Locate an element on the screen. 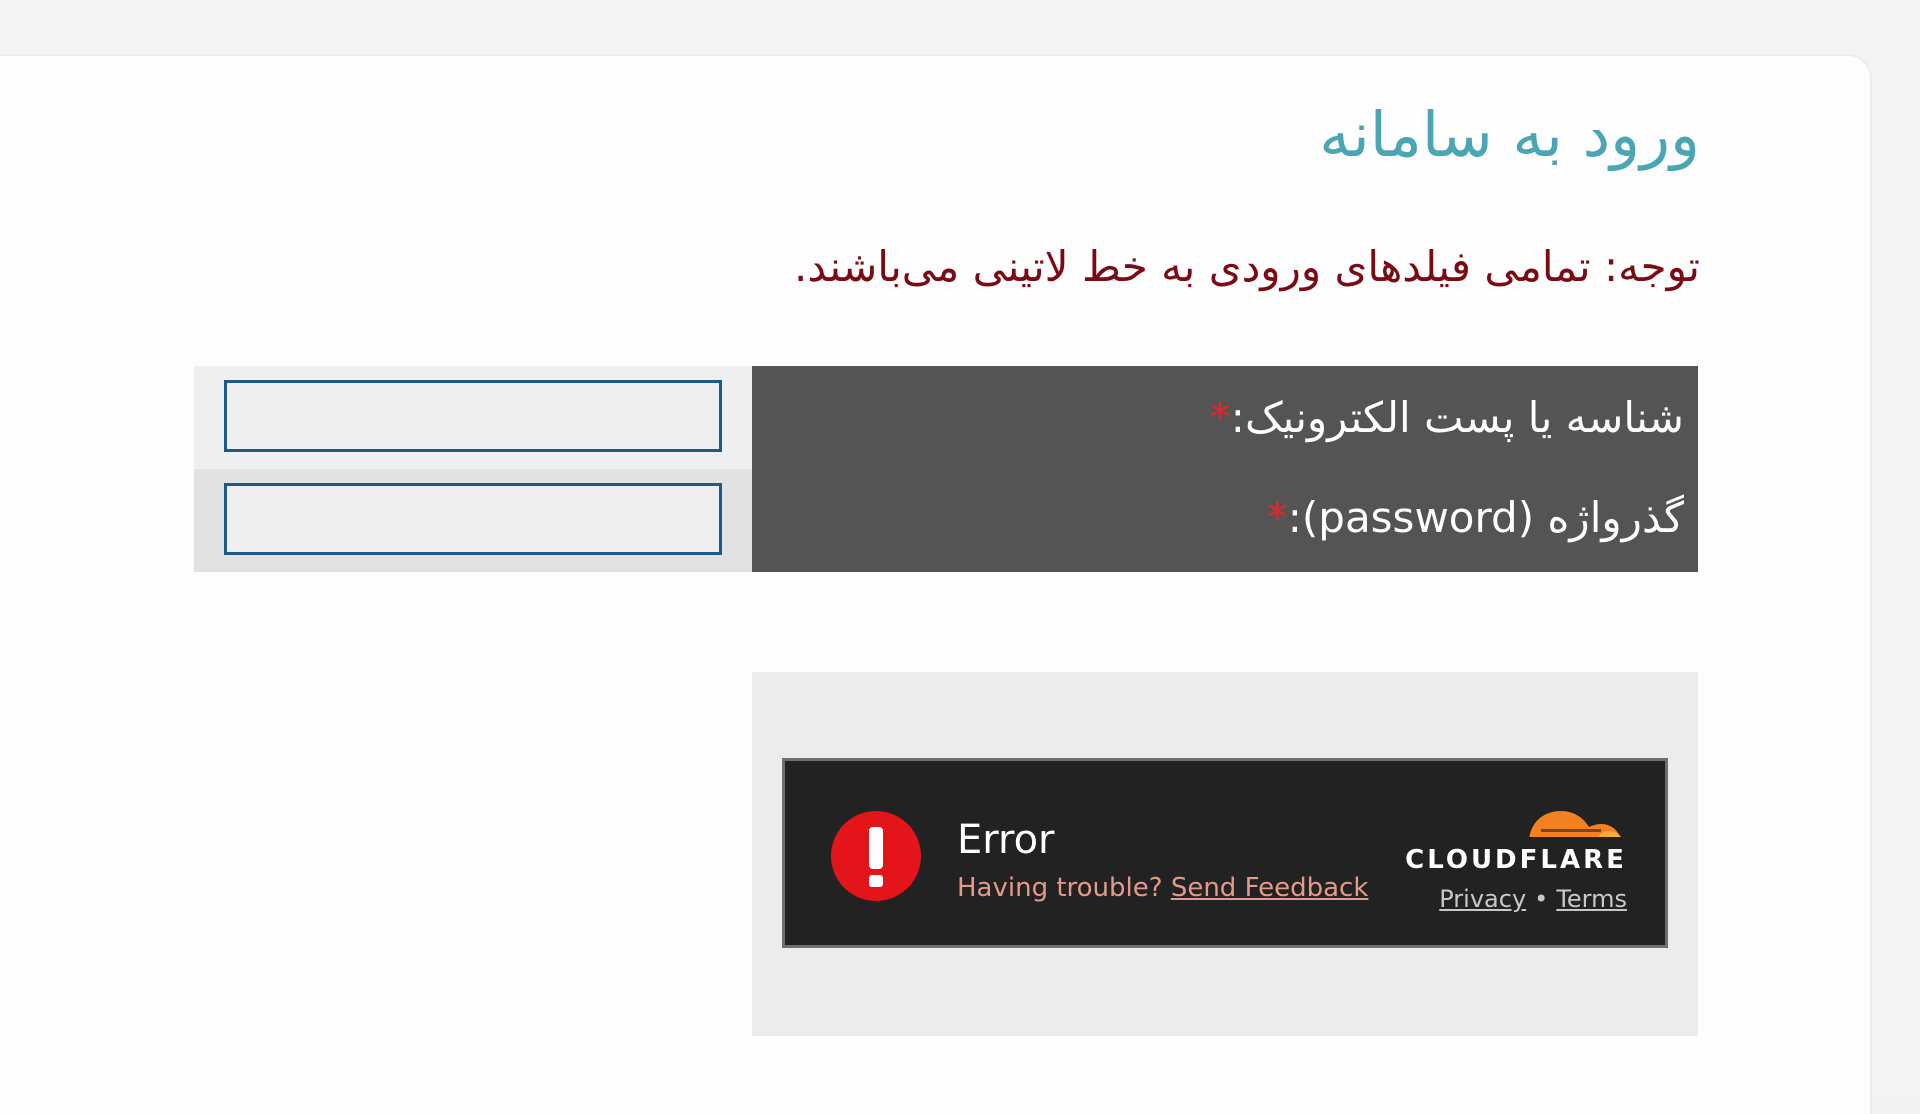 This screenshot has height=1114, width=1920. send-feedback-link: Send Feedback is located at coordinates (1270, 888).